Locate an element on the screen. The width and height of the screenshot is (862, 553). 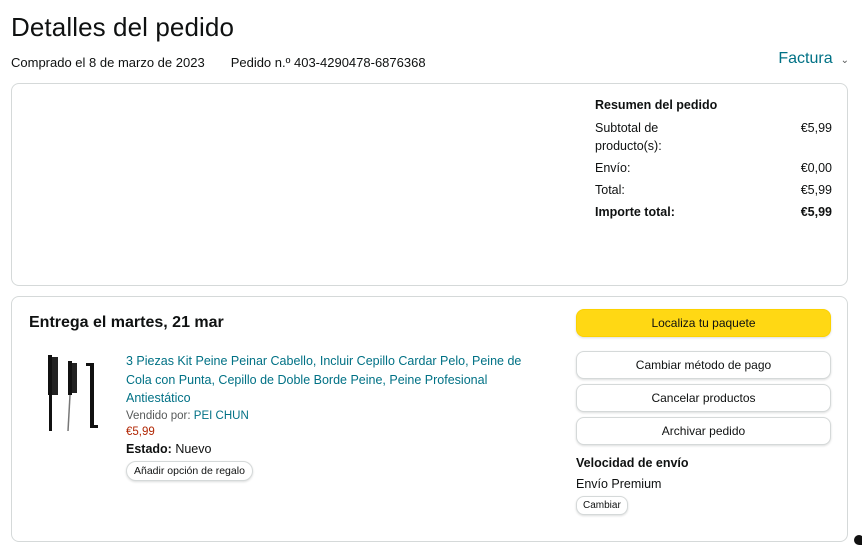
condition-value: Nuevo is located at coordinates (193, 448).